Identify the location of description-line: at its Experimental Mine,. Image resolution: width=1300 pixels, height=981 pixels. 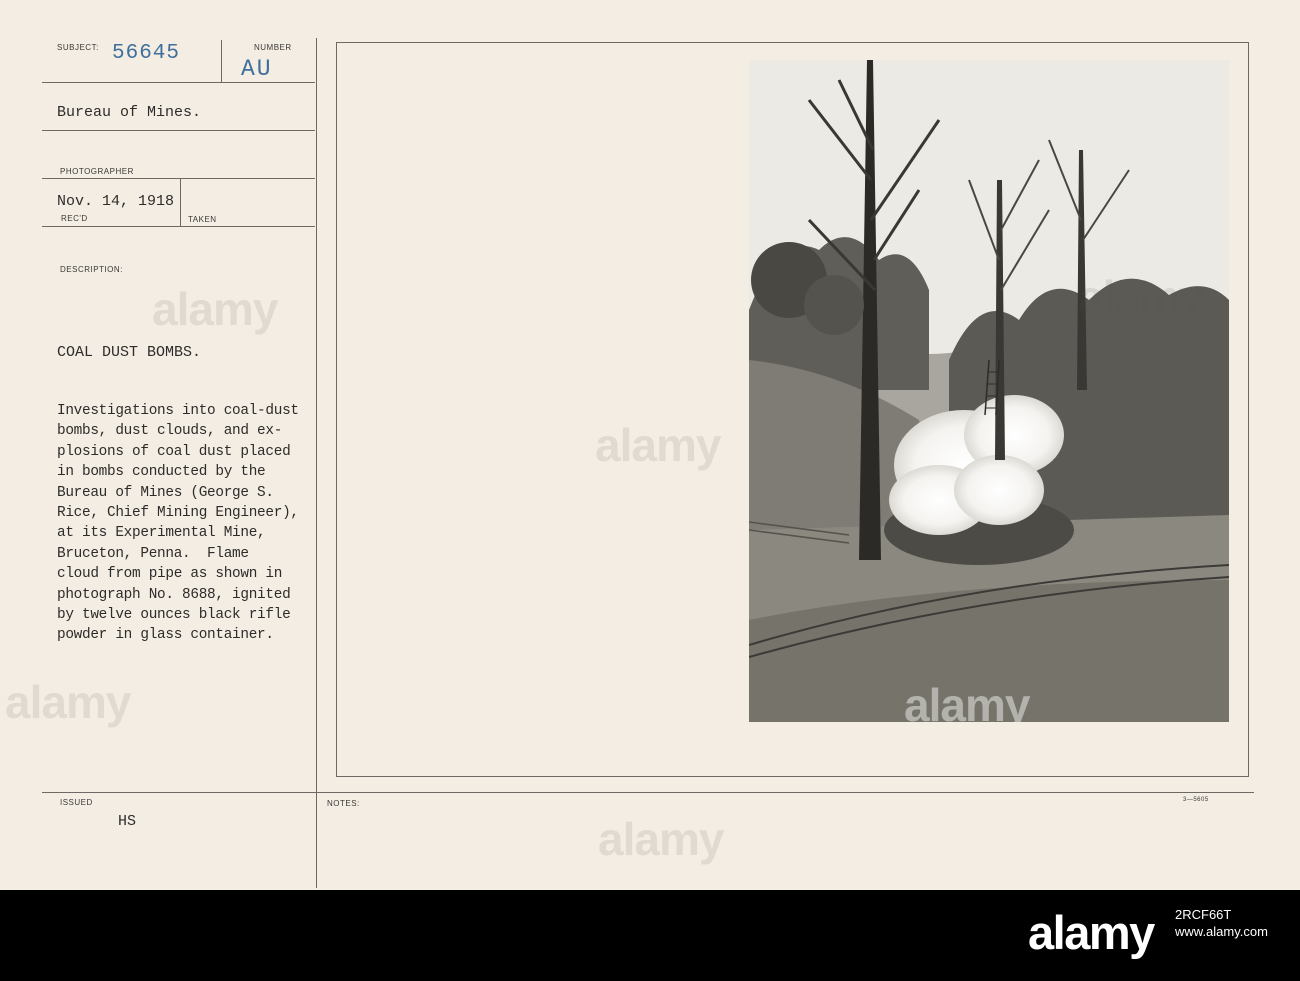
(161, 533).